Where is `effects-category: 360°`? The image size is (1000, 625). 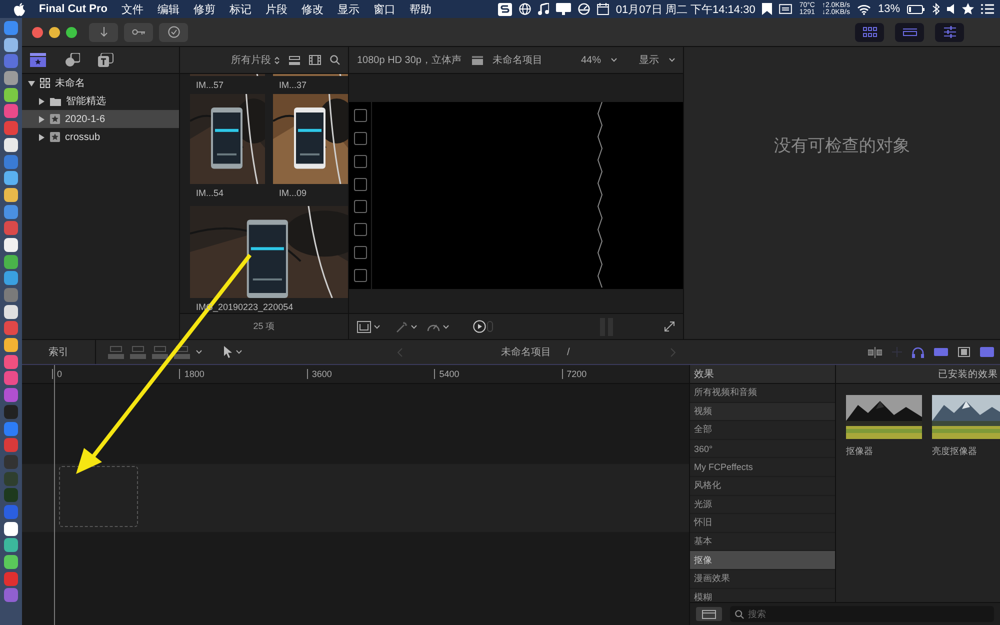 effects-category: 360° is located at coordinates (762, 449).